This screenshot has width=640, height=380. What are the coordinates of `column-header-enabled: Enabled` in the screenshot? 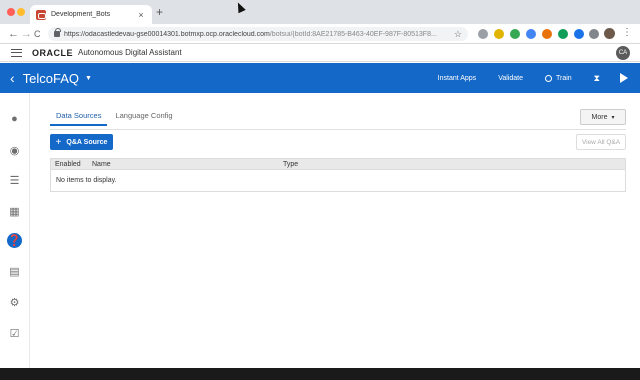 It's located at (68, 164).